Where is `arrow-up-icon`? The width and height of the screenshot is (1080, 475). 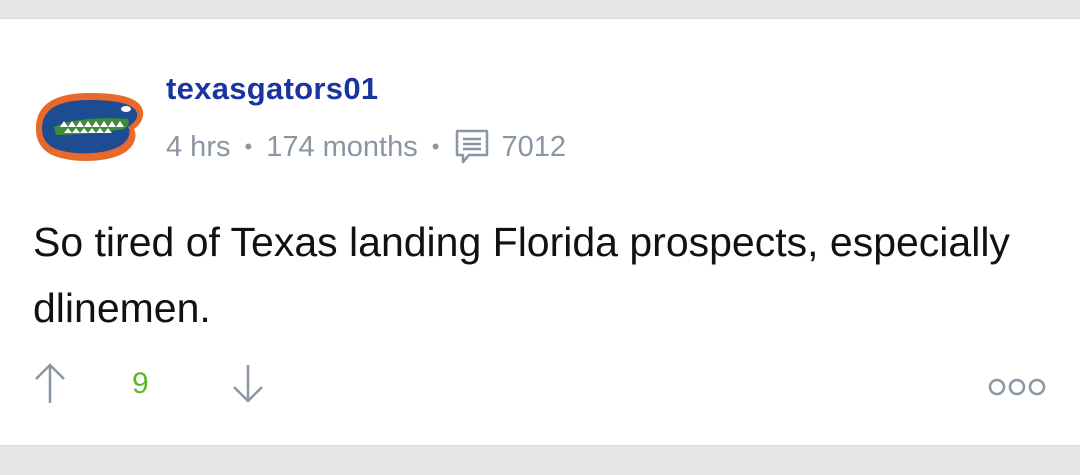 arrow-up-icon is located at coordinates (50, 383).